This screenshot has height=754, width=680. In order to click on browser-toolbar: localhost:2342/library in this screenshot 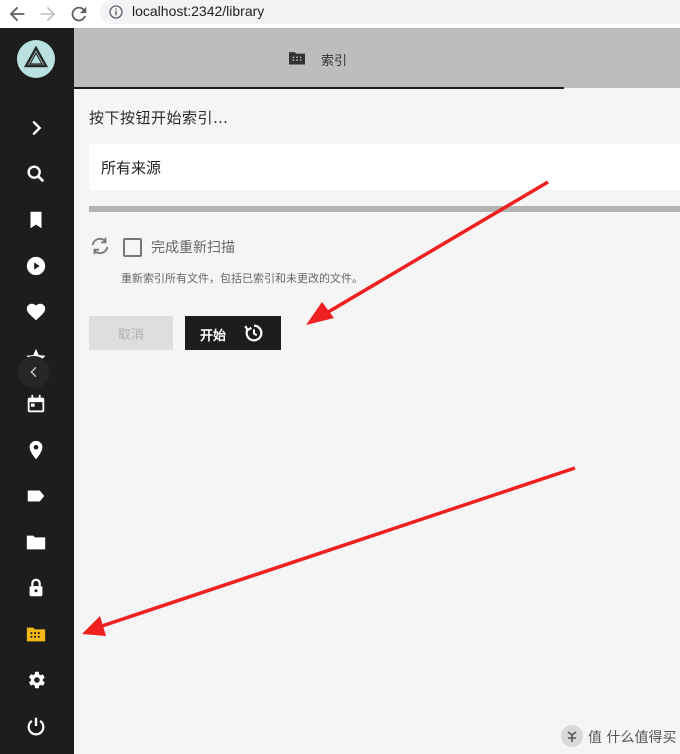, I will do `click(340, 14)`.